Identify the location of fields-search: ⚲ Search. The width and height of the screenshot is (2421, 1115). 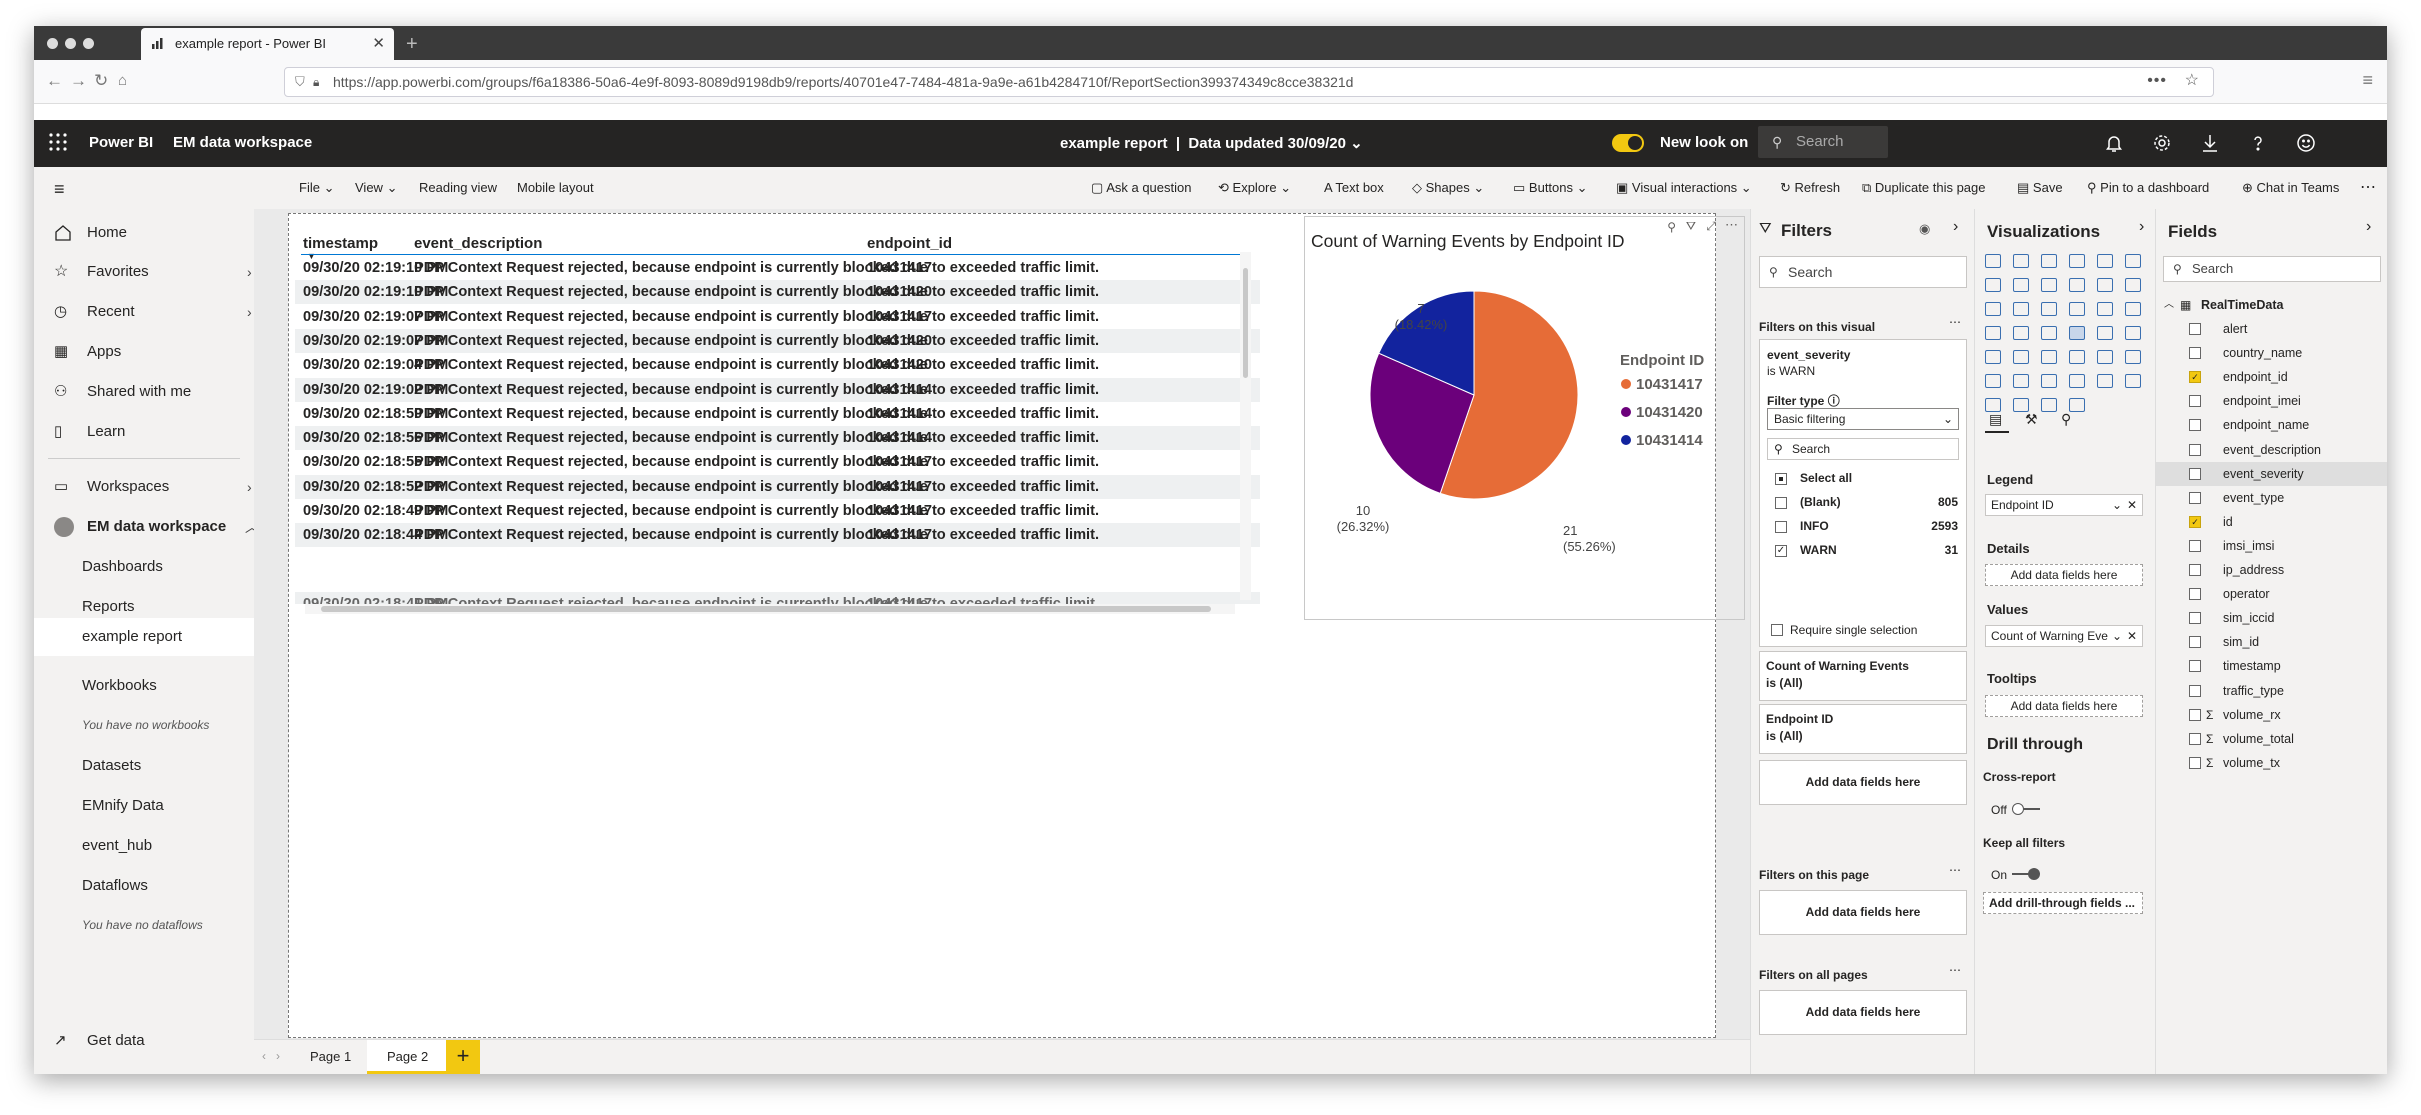
(2272, 269).